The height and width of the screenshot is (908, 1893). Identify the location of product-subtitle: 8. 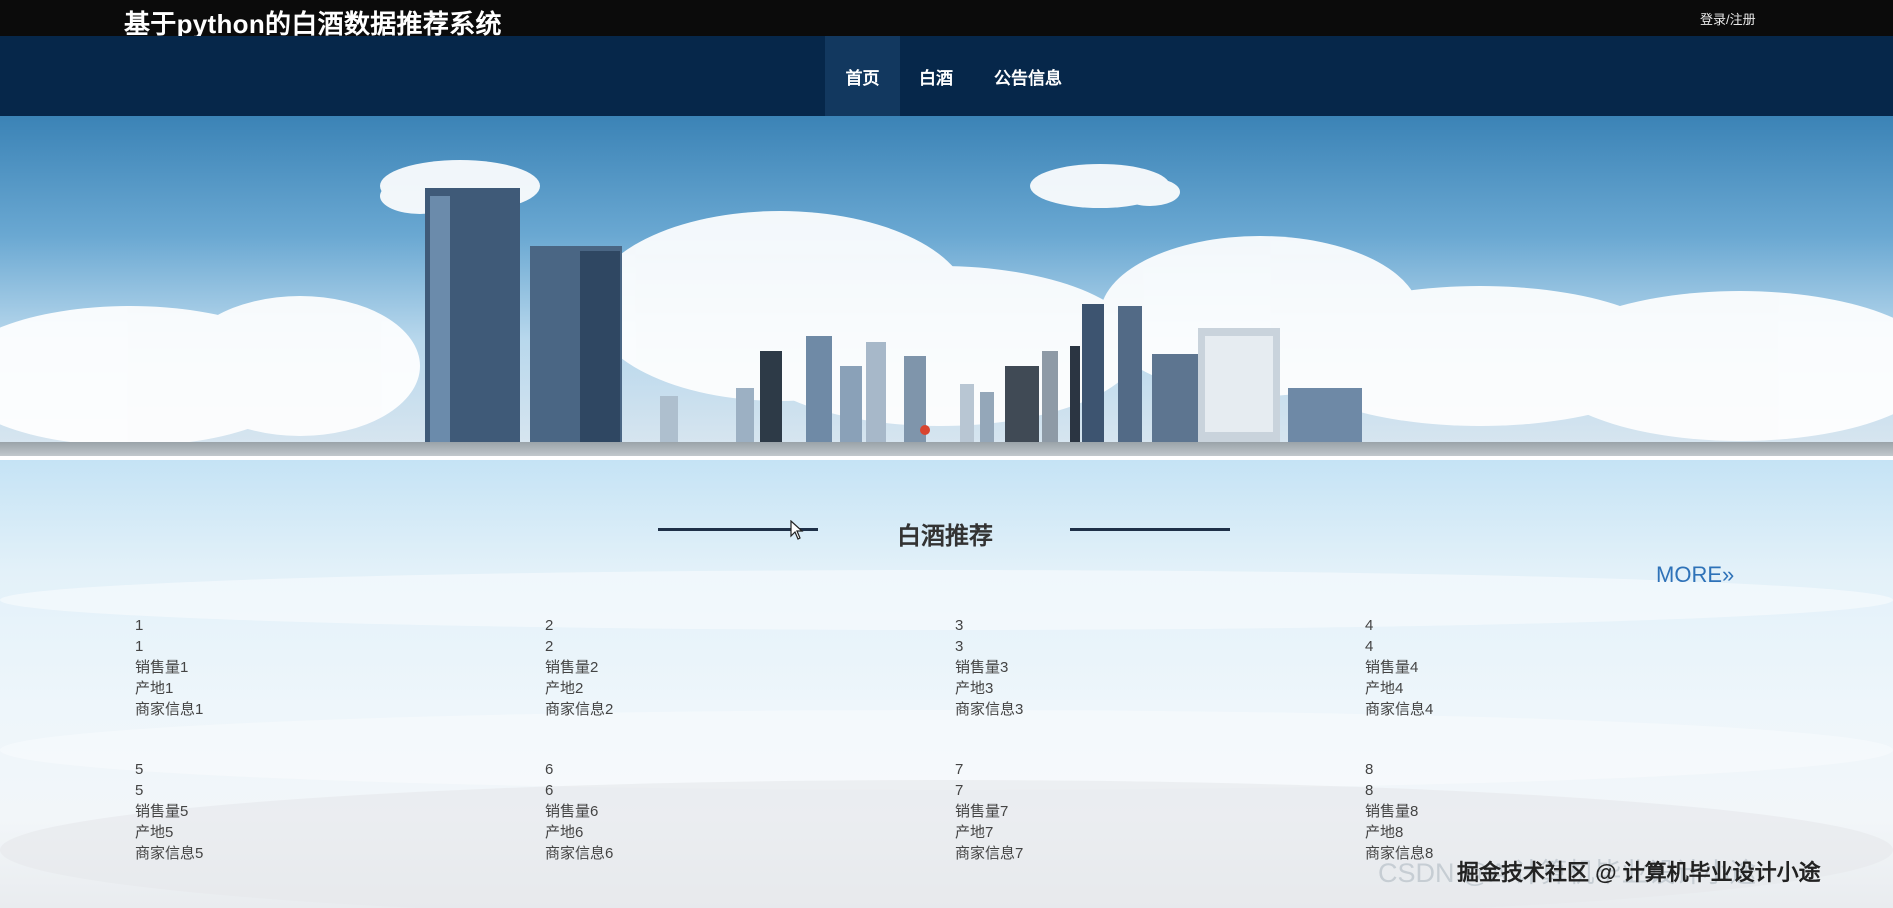
(1369, 790).